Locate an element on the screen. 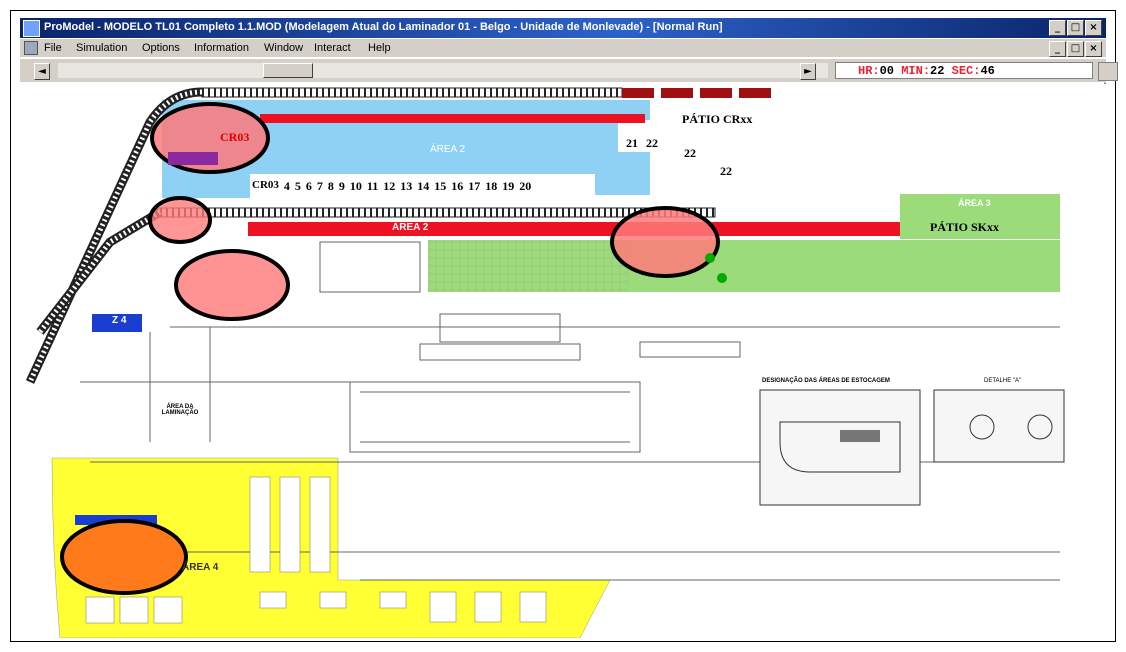 The height and width of the screenshot is (652, 1126). bay-4: 4 is located at coordinates (286, 186).